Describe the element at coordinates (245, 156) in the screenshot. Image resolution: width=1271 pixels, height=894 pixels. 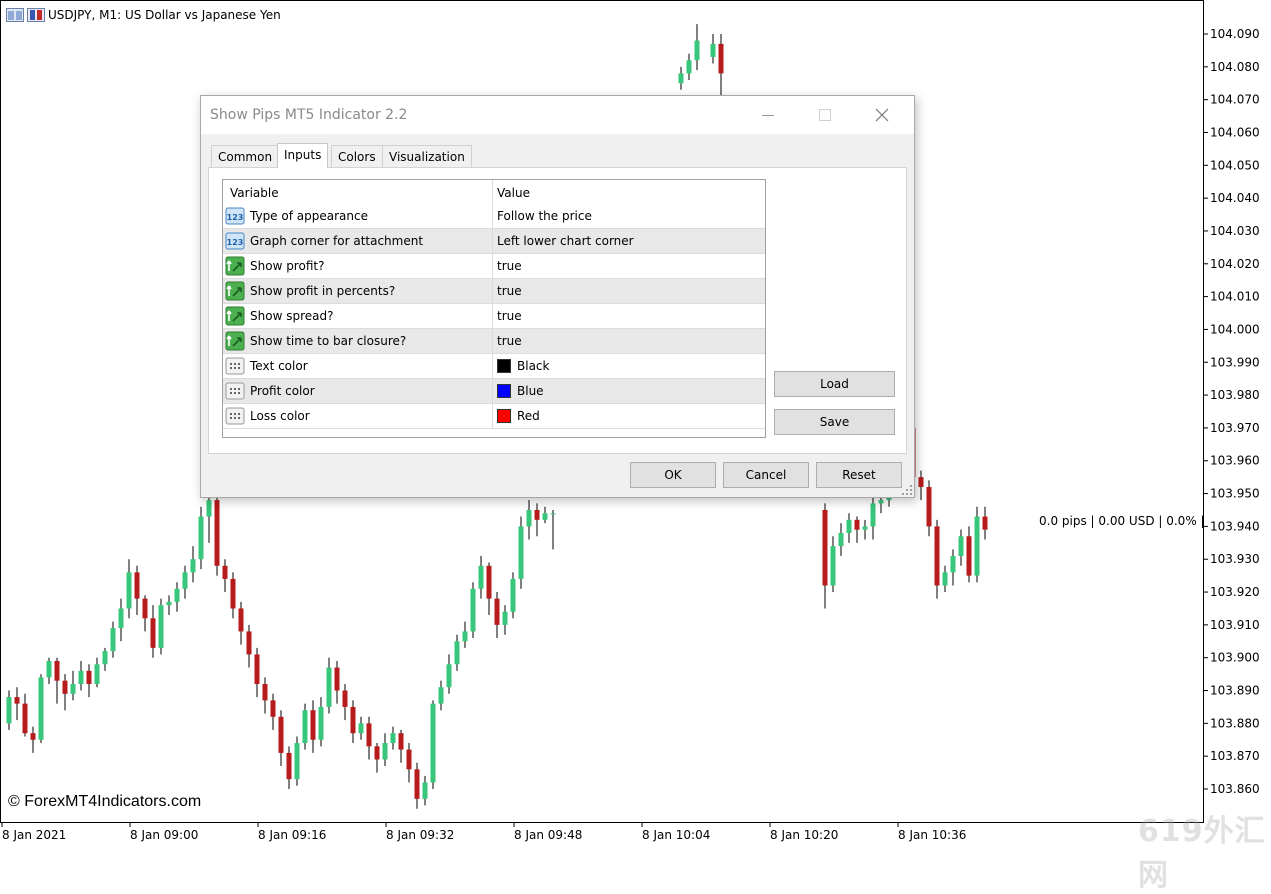
I see `tab-common: Common` at that location.